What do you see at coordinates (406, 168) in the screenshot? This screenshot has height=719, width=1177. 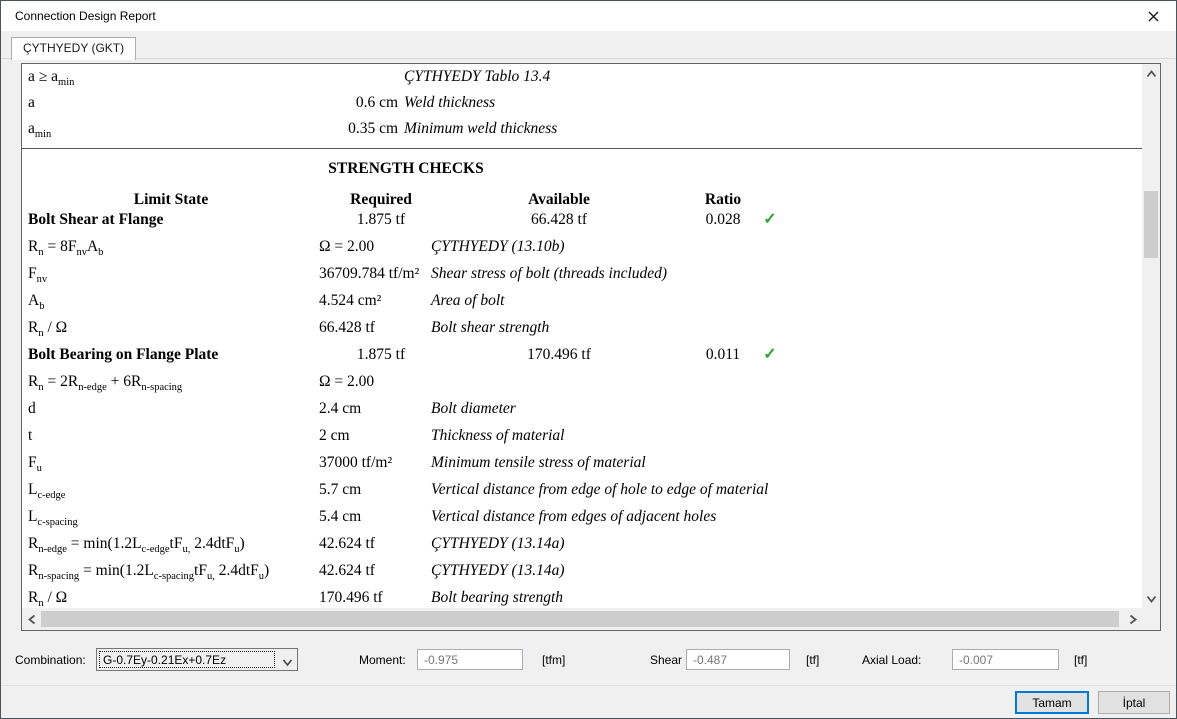 I see `section-title: STRENGTH CHECKS` at bounding box center [406, 168].